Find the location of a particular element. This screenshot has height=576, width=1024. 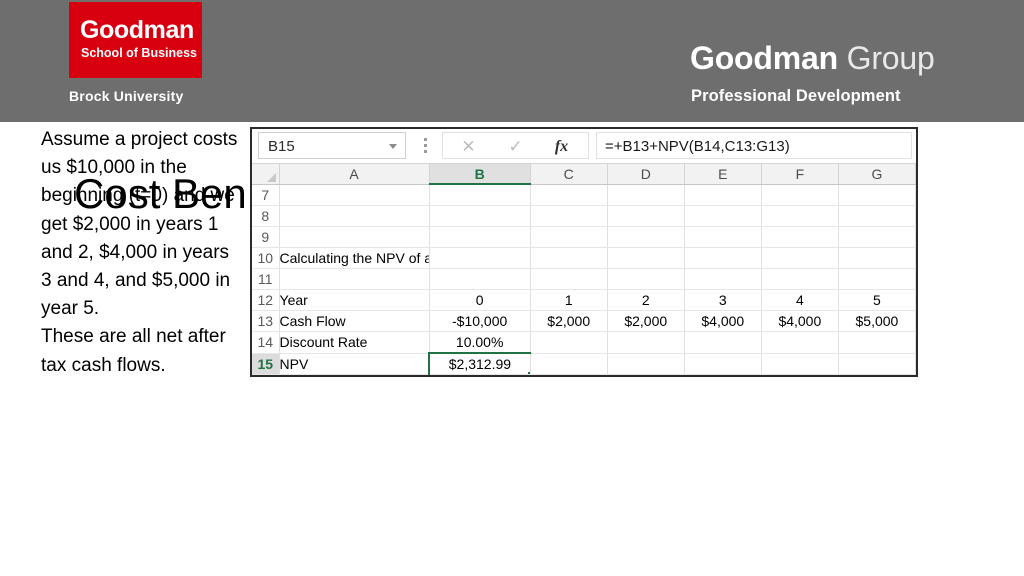

cell-e11 is located at coordinates (723, 279).